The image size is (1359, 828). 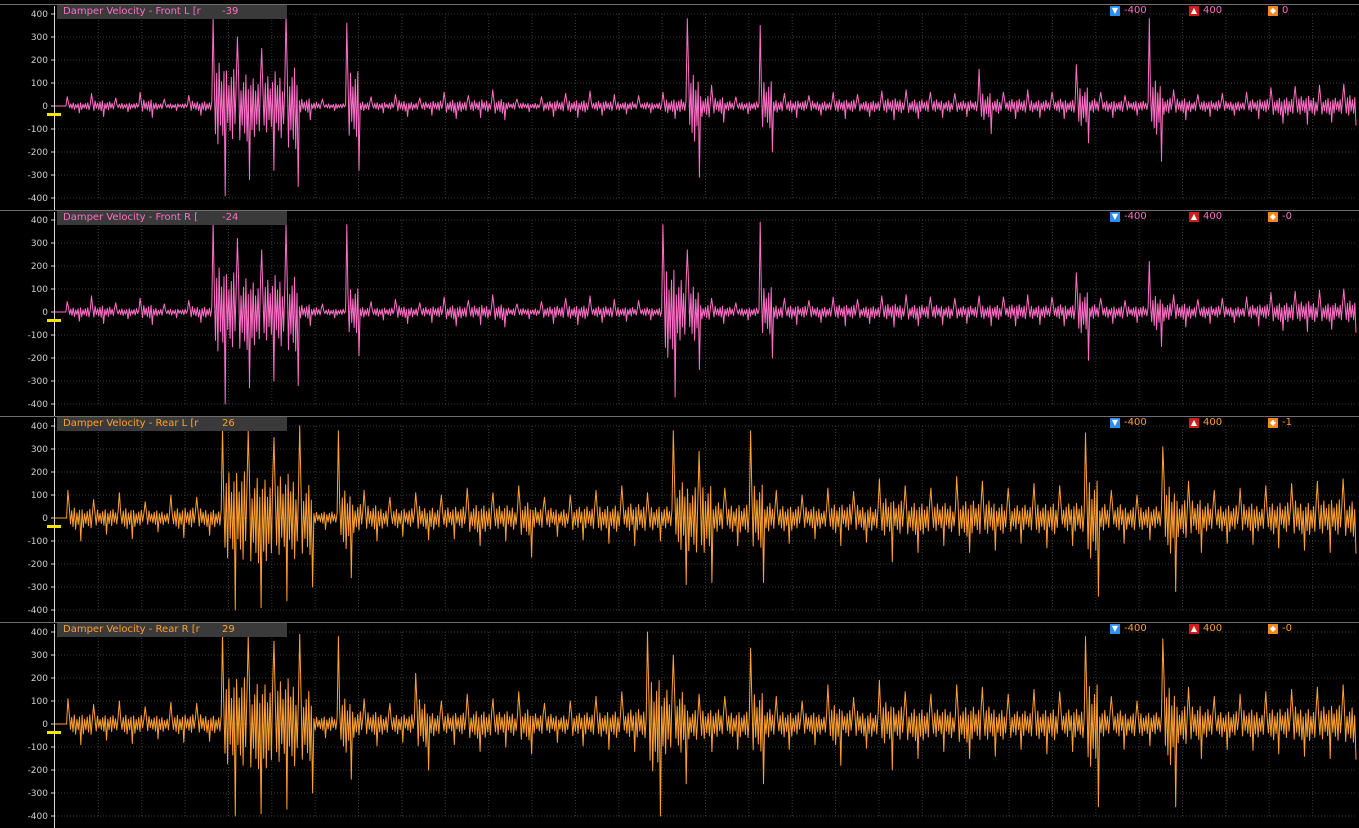 What do you see at coordinates (131, 217) in the screenshot?
I see `channel-name: Damper Velocity - Front R [` at bounding box center [131, 217].